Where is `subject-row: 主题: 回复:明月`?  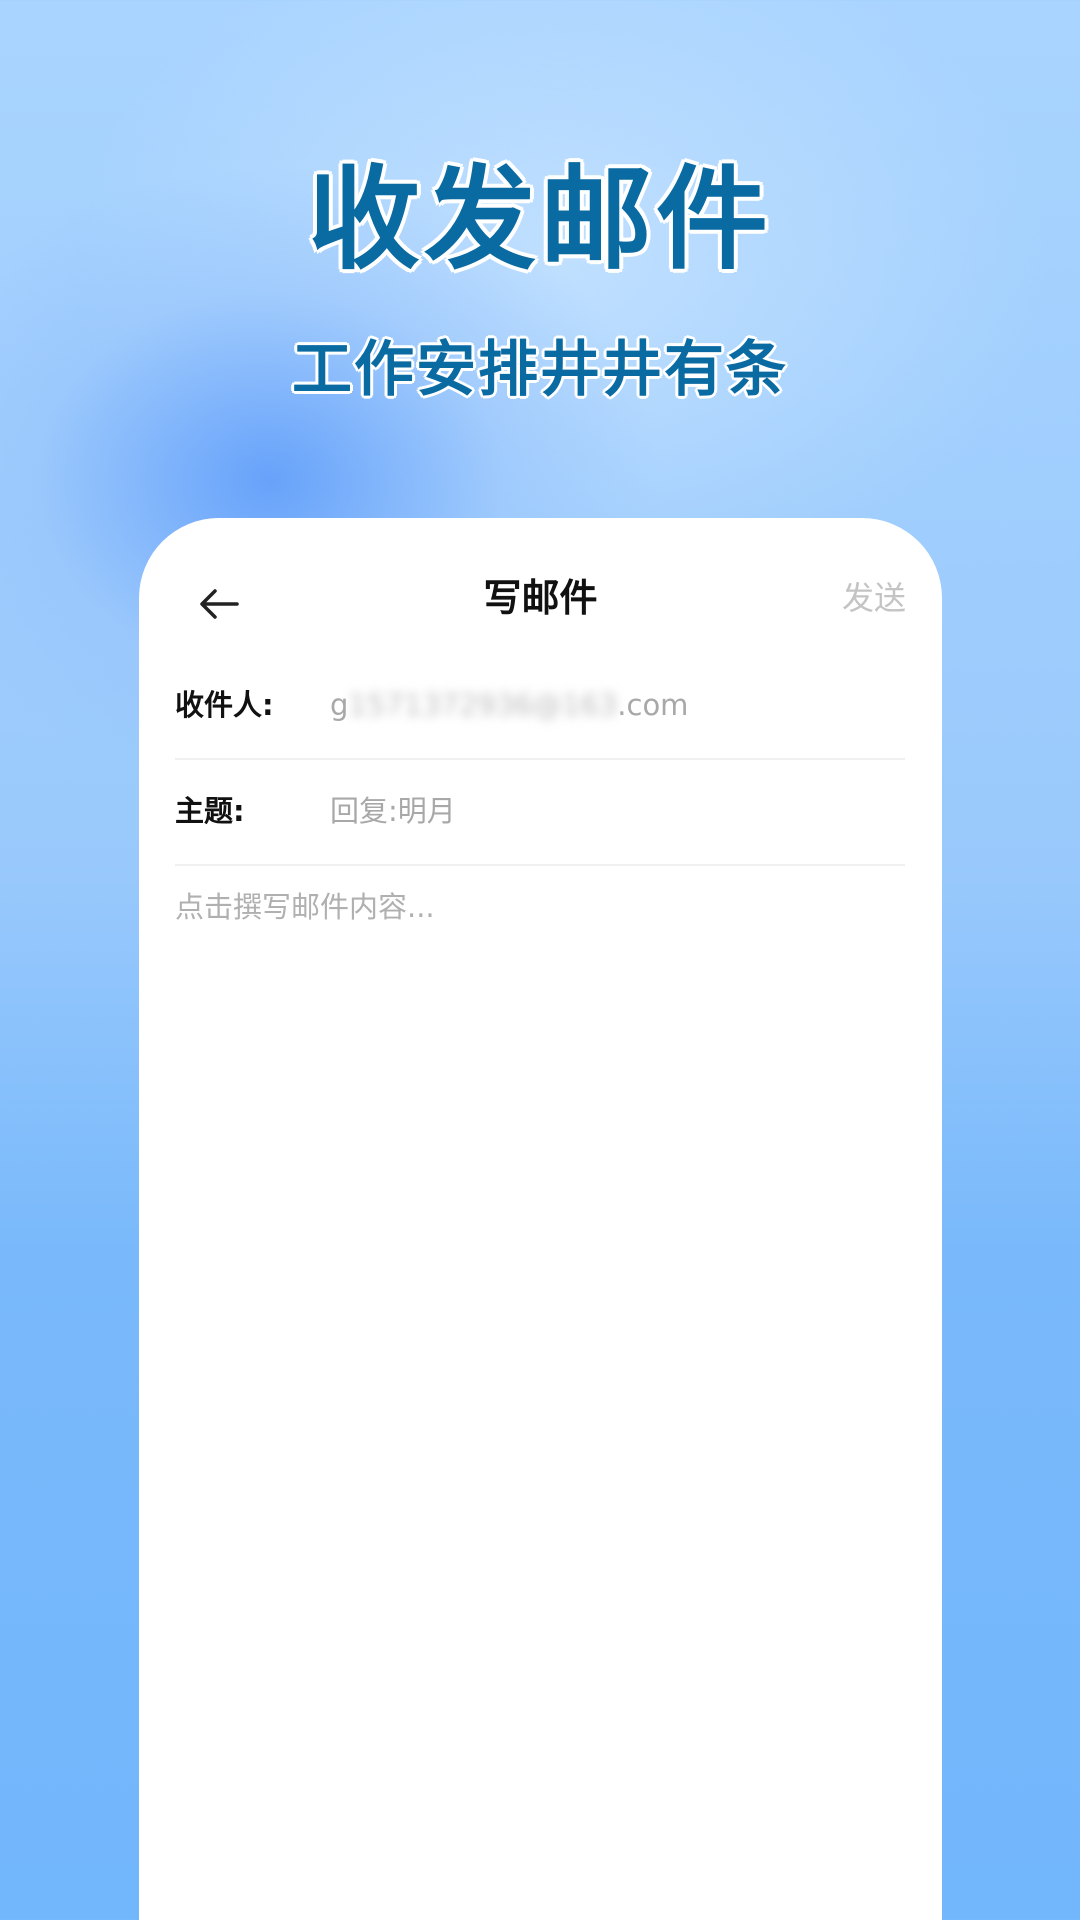 subject-row: 主题: 回复:明月 is located at coordinates (540, 812).